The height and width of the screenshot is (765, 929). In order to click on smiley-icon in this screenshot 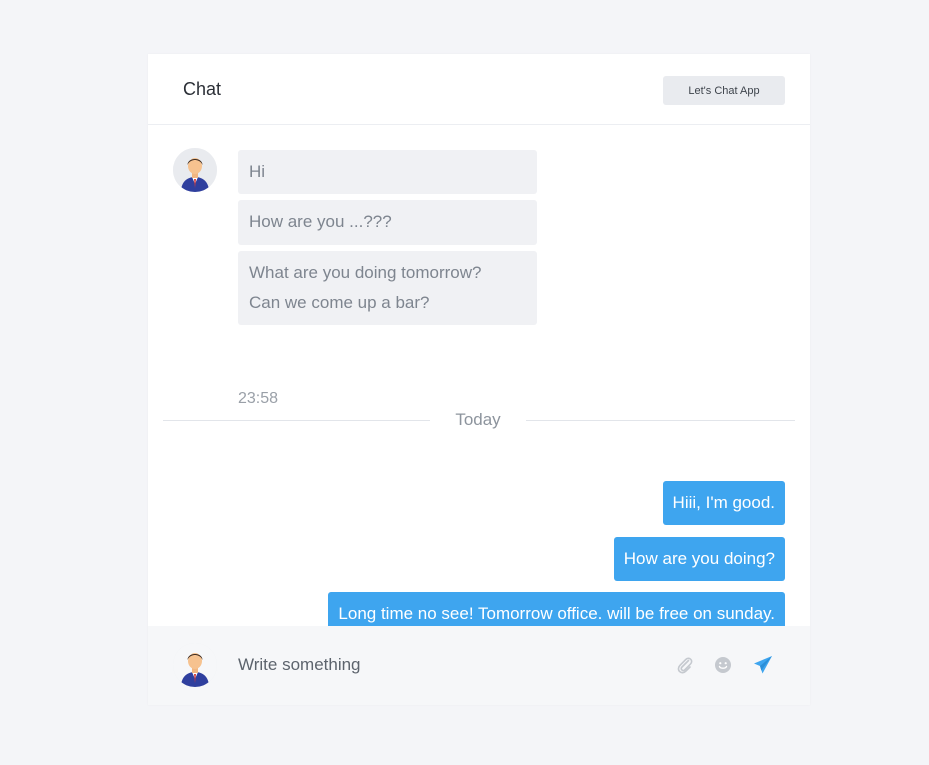, I will do `click(723, 665)`.